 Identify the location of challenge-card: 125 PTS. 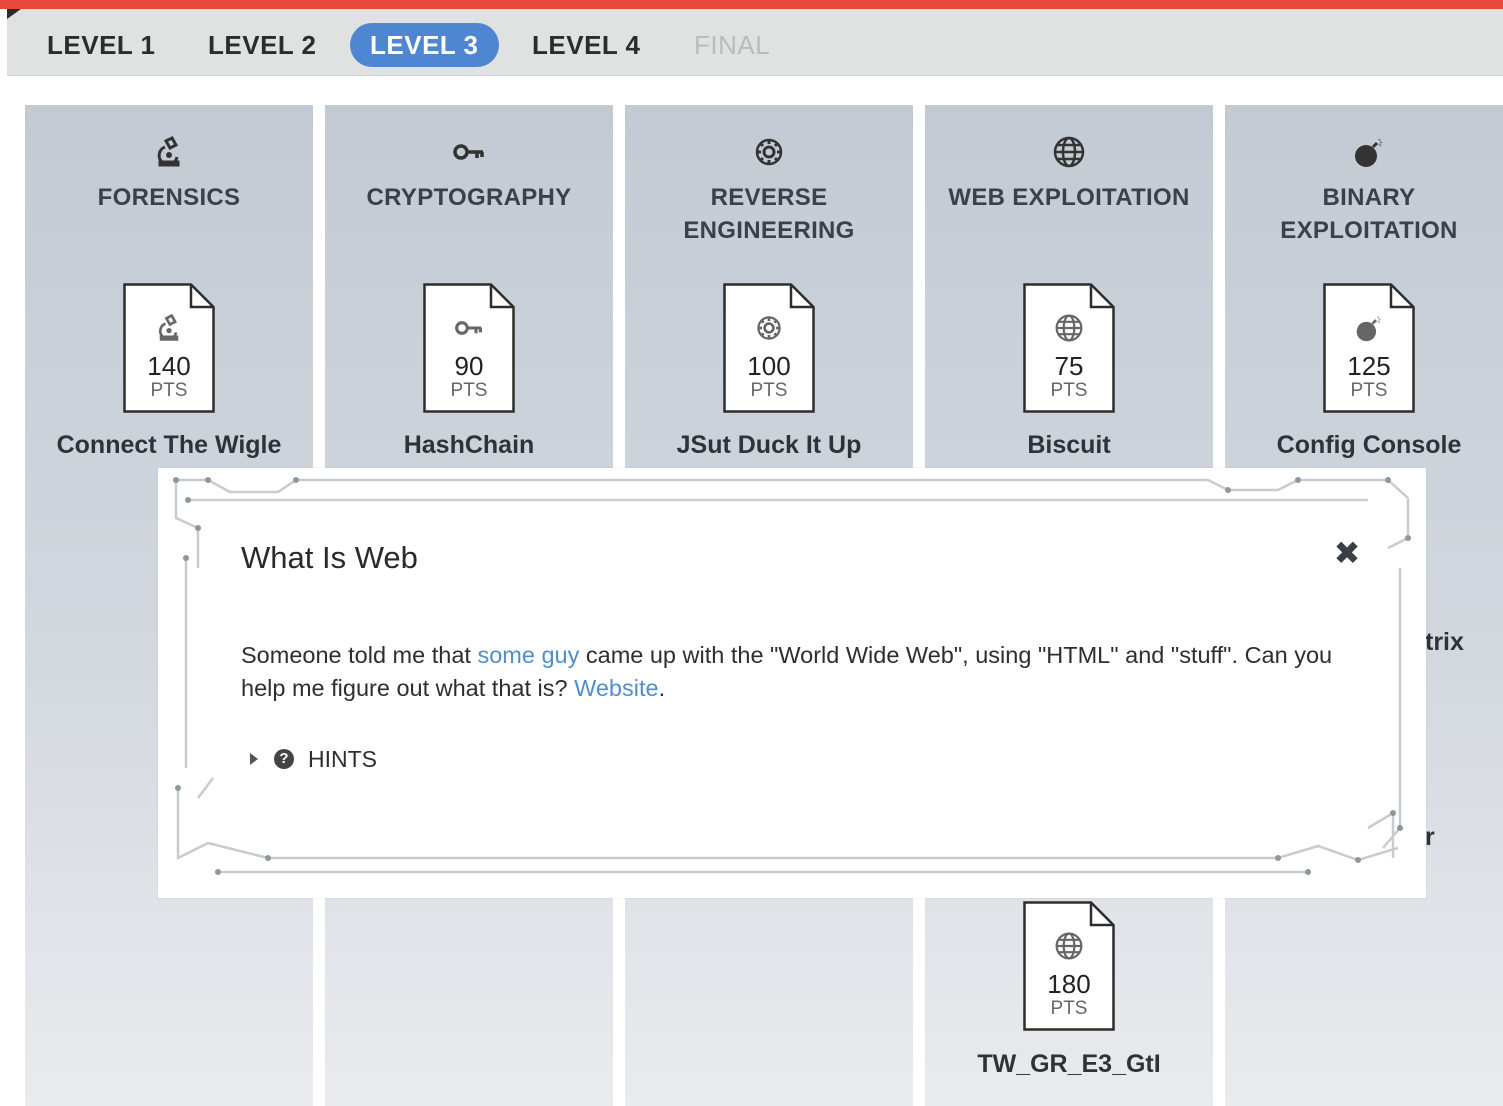
(1369, 348).